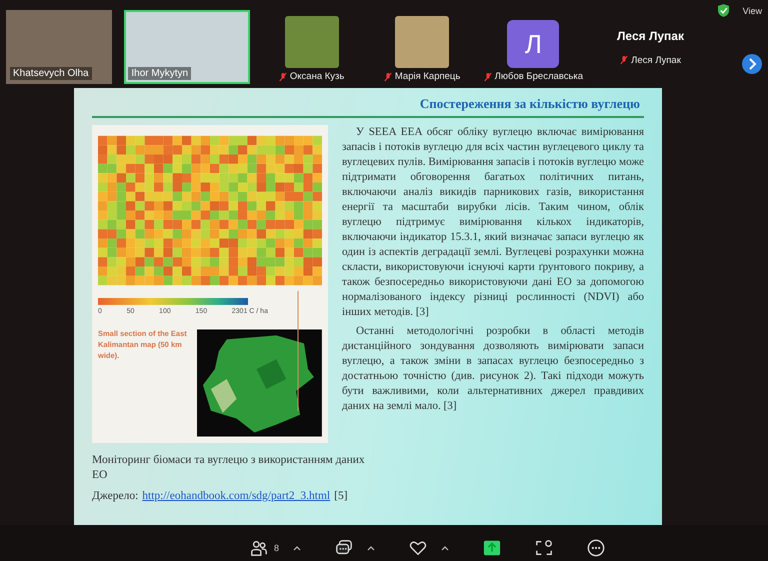 The height and width of the screenshot is (561, 768). What do you see at coordinates (59, 47) in the screenshot?
I see `participant-tile: Khatsevych Olha` at bounding box center [59, 47].